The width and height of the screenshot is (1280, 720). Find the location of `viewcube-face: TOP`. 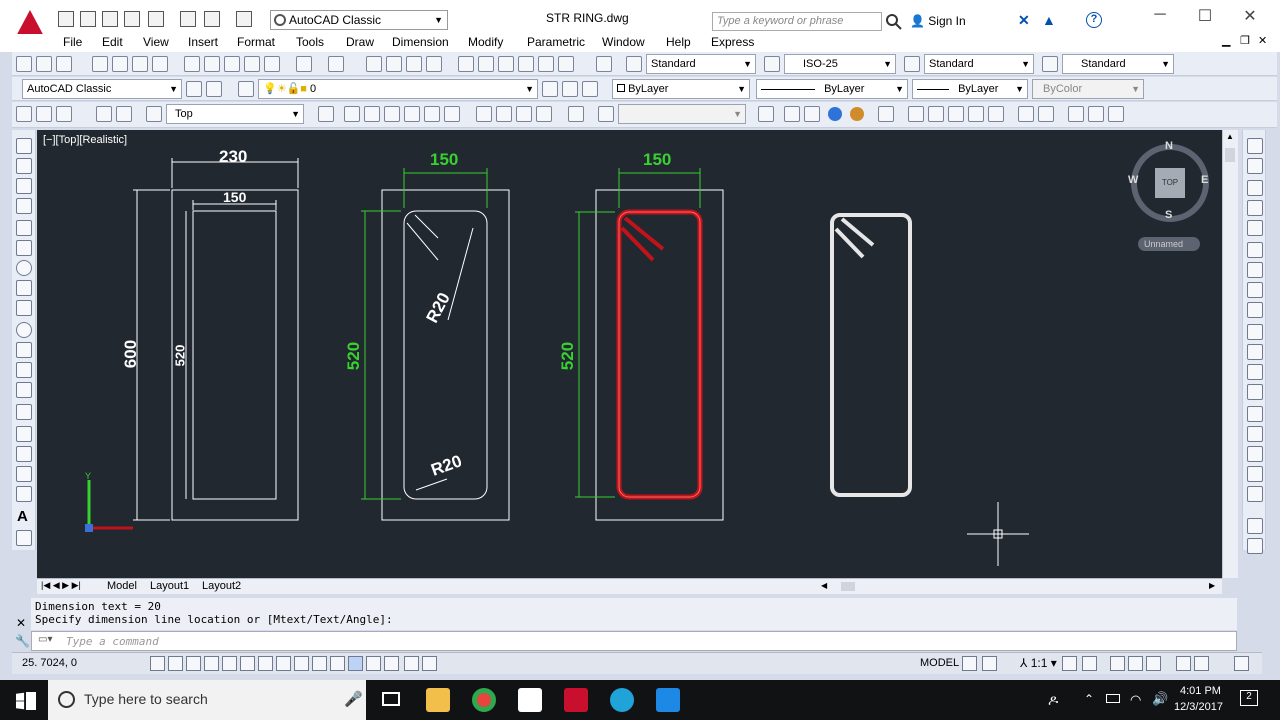

viewcube-face: TOP is located at coordinates (1170, 183).